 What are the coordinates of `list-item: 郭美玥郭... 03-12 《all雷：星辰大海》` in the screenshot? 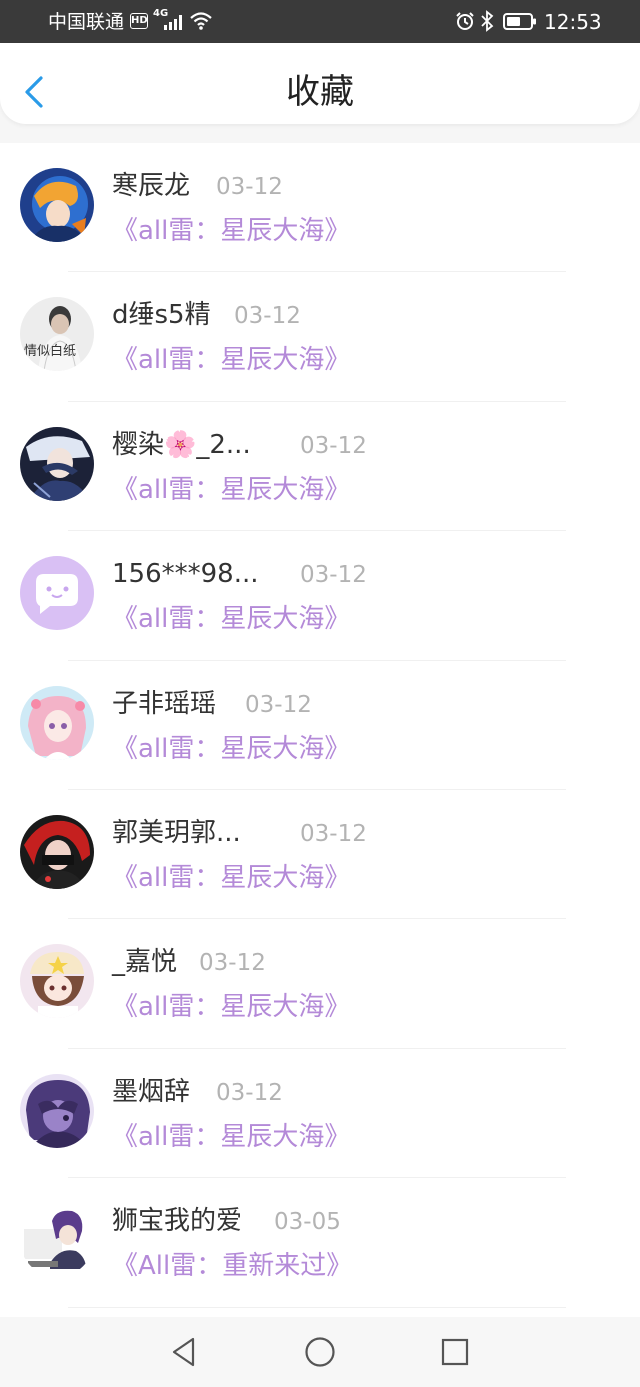 It's located at (320, 855).